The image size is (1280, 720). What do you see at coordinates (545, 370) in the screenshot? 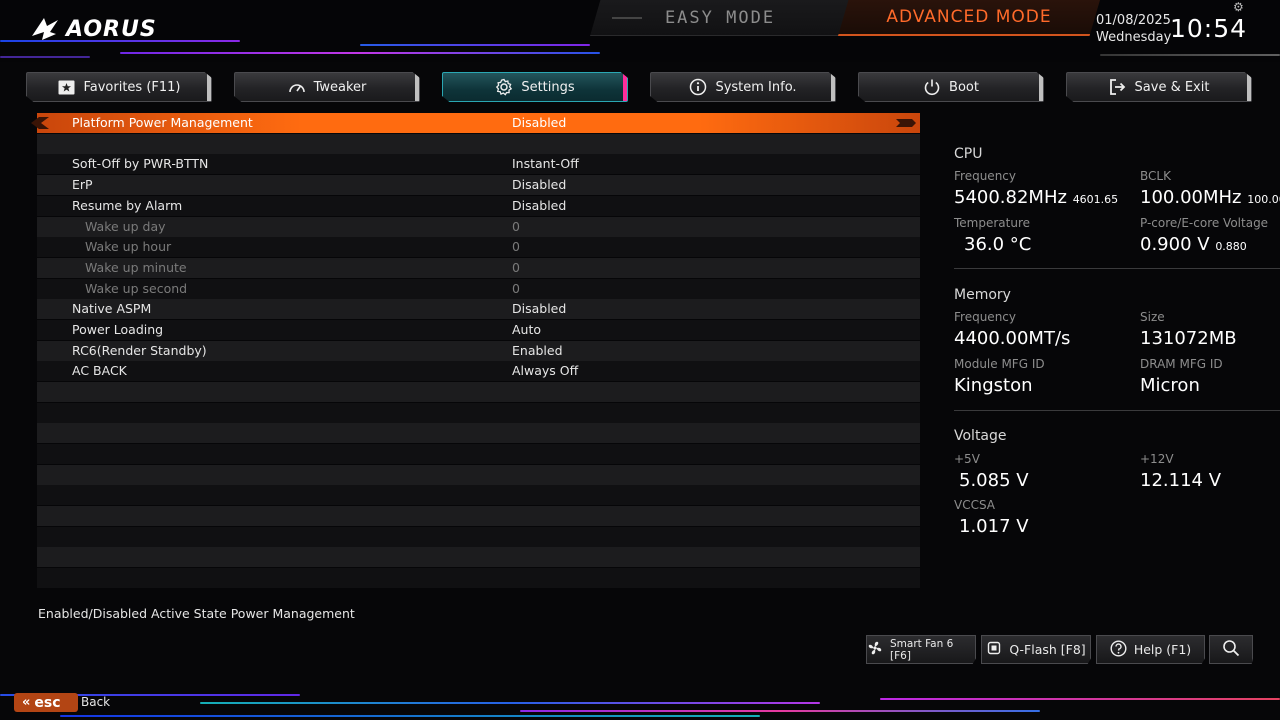
I see `setting-value: Always Off` at bounding box center [545, 370].